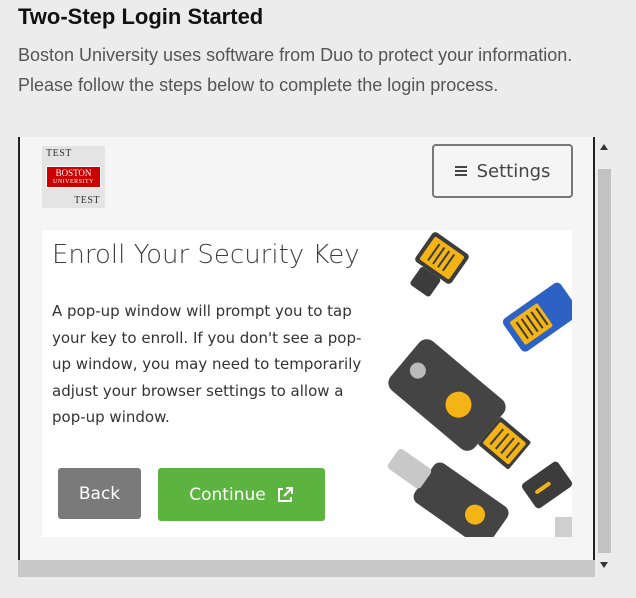 Image resolution: width=636 pixels, height=598 pixels. I want to click on vertical-scrollbar, so click(604, 357).